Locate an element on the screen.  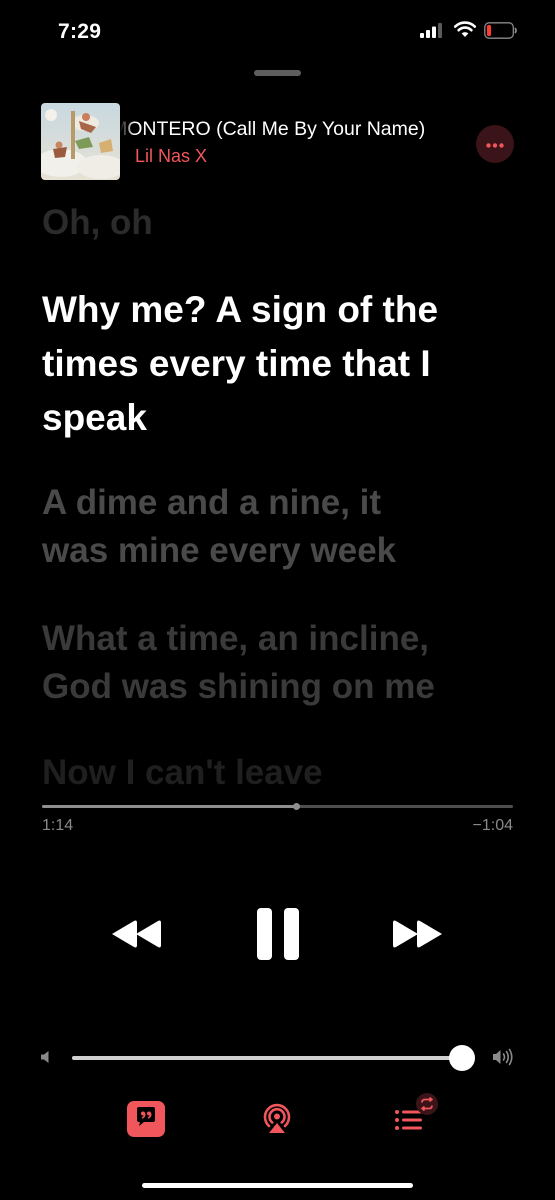
airplay-audio-icon is located at coordinates (277, 1121).